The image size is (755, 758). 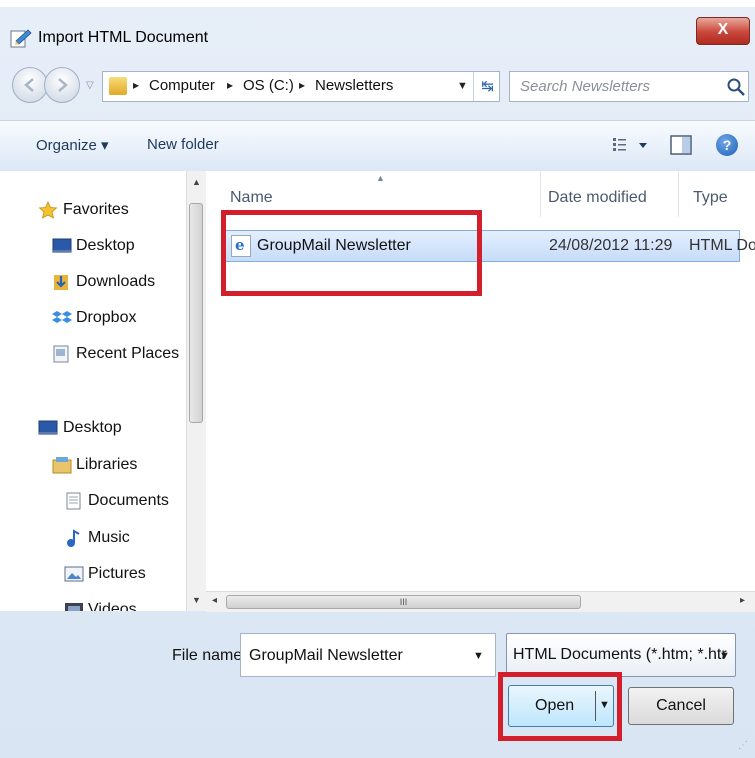 I want to click on nav-libraries: Libraries, so click(x=93, y=465).